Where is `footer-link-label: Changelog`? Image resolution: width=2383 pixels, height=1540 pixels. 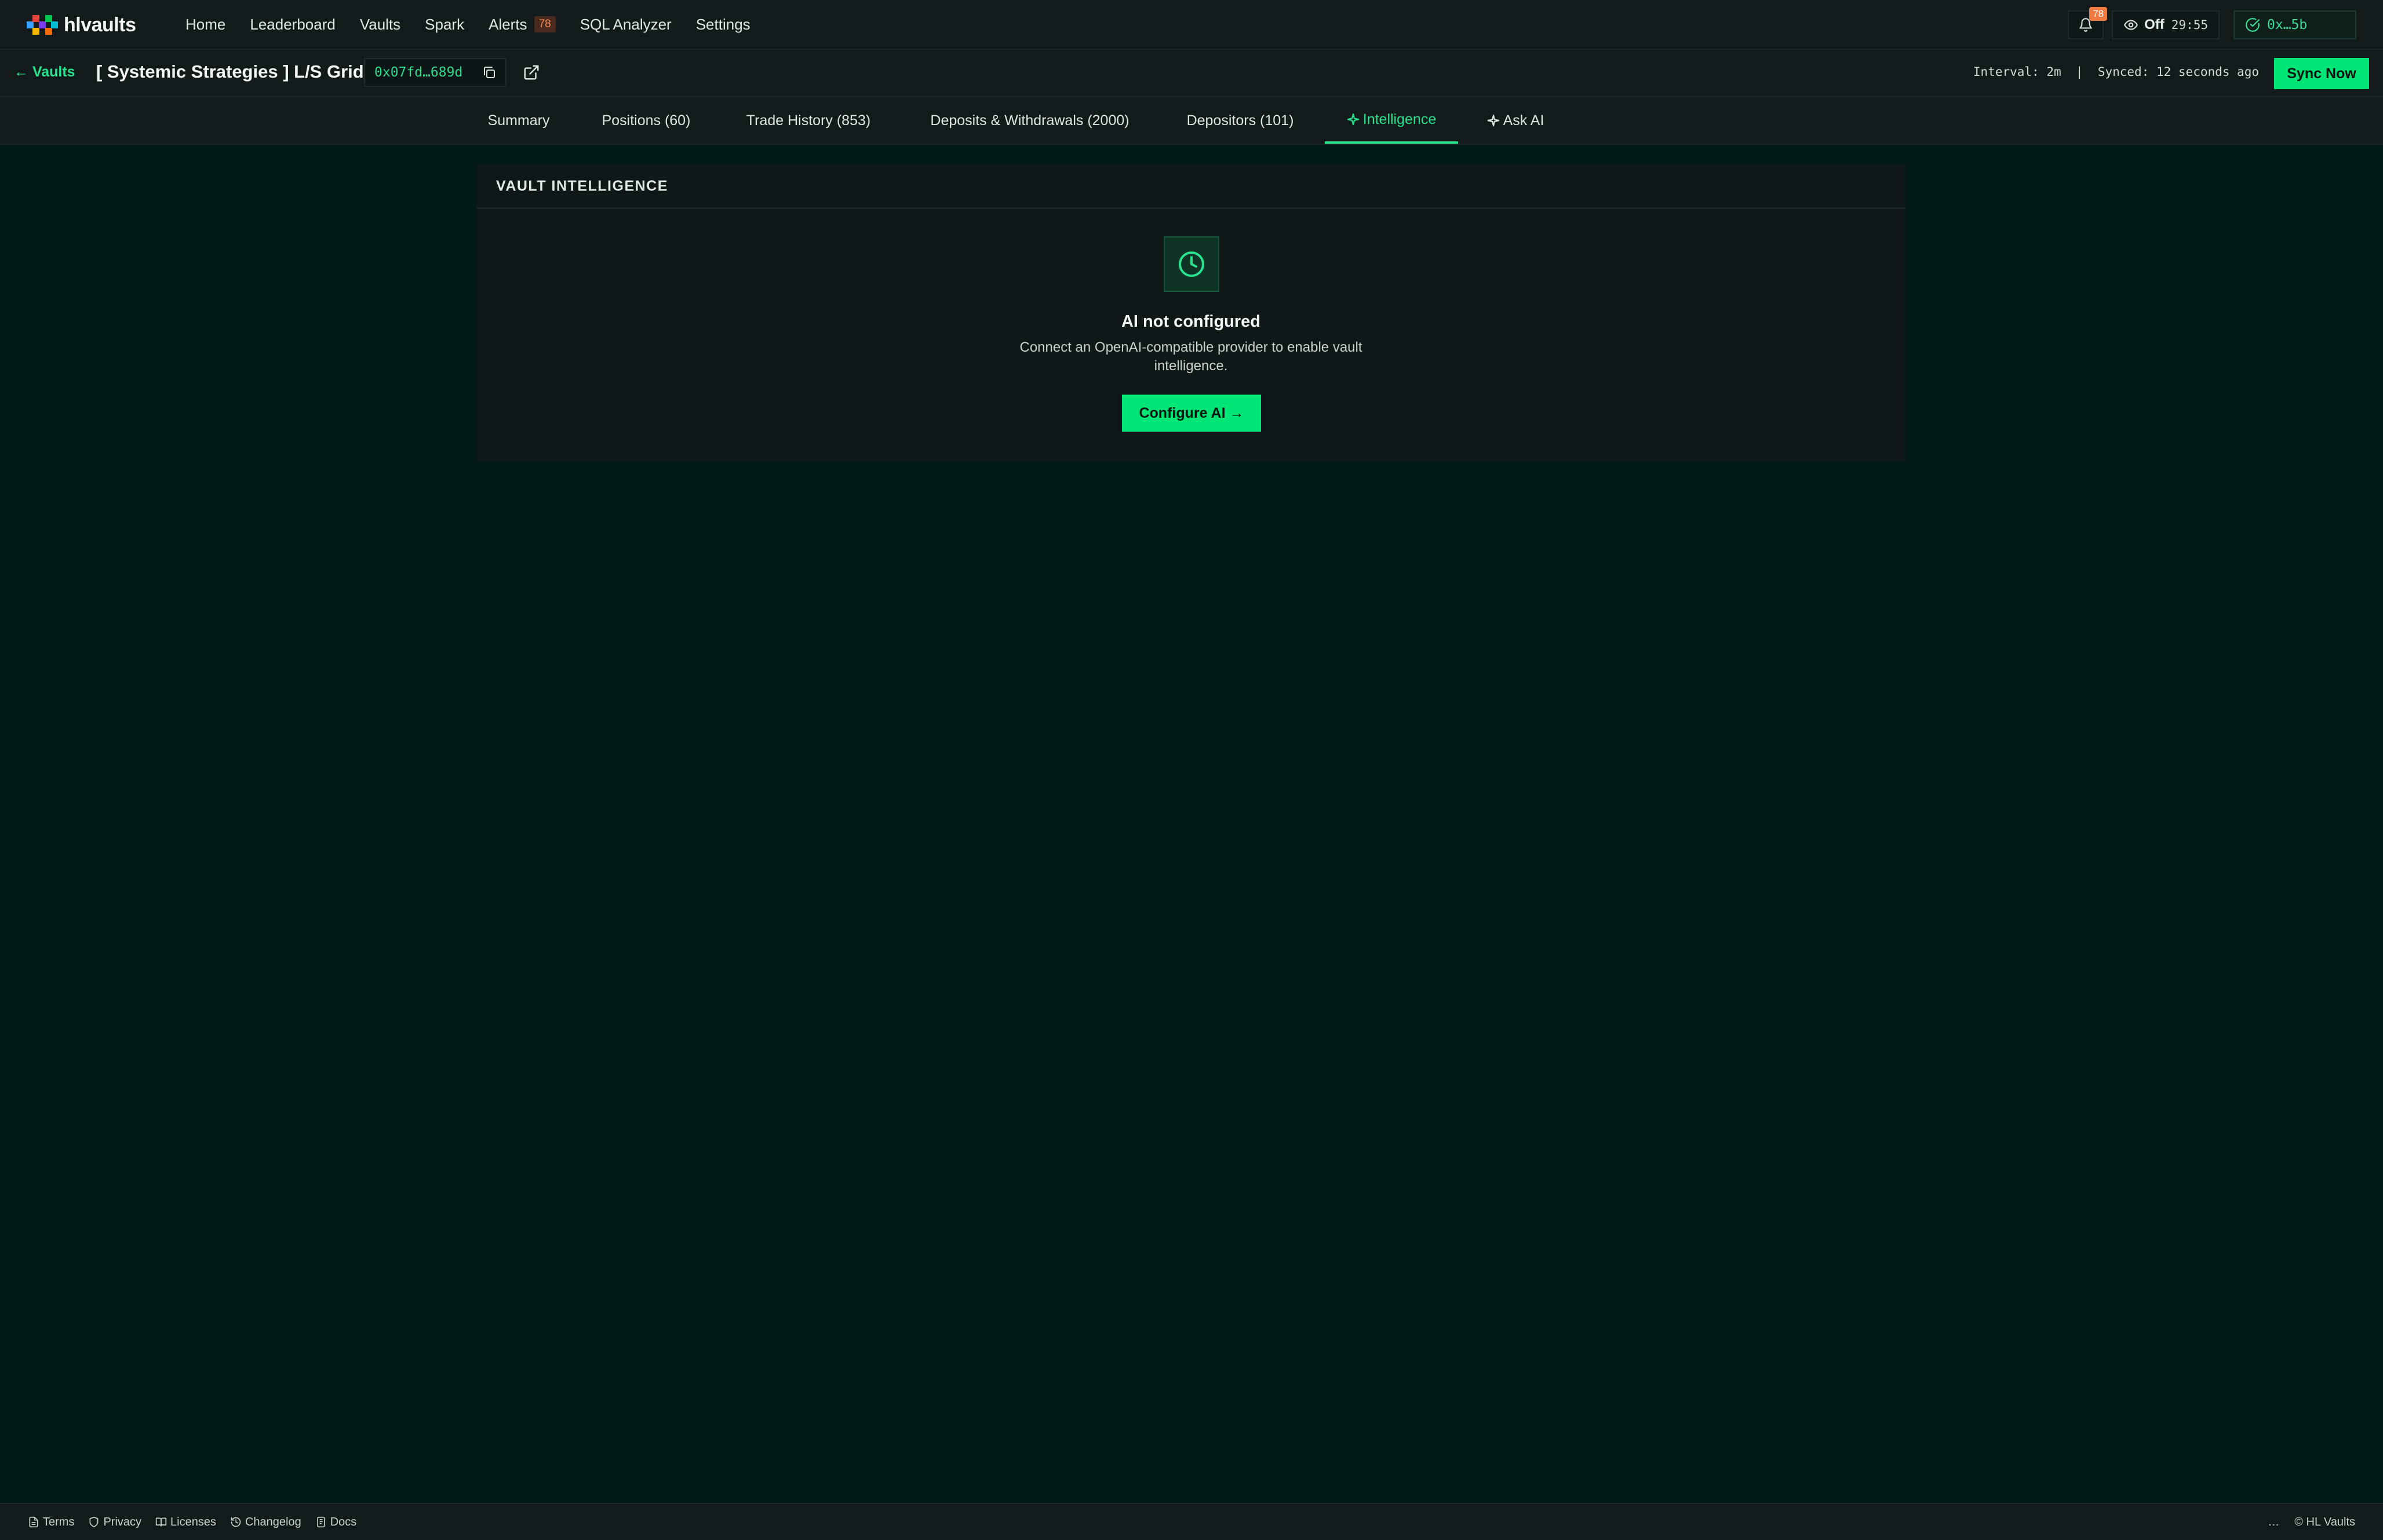 footer-link-label: Changelog is located at coordinates (273, 1521).